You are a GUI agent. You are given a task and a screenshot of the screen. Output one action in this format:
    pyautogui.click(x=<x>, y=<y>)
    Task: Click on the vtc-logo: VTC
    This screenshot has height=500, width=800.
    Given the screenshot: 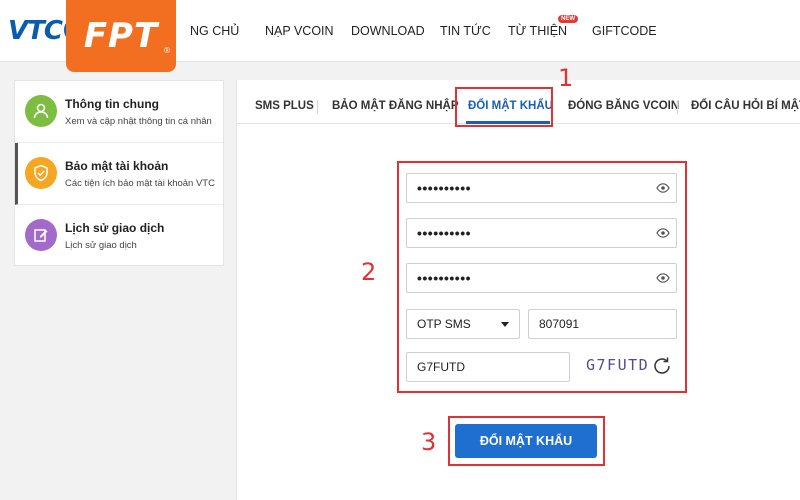 What is the action you would take?
    pyautogui.click(x=49, y=31)
    